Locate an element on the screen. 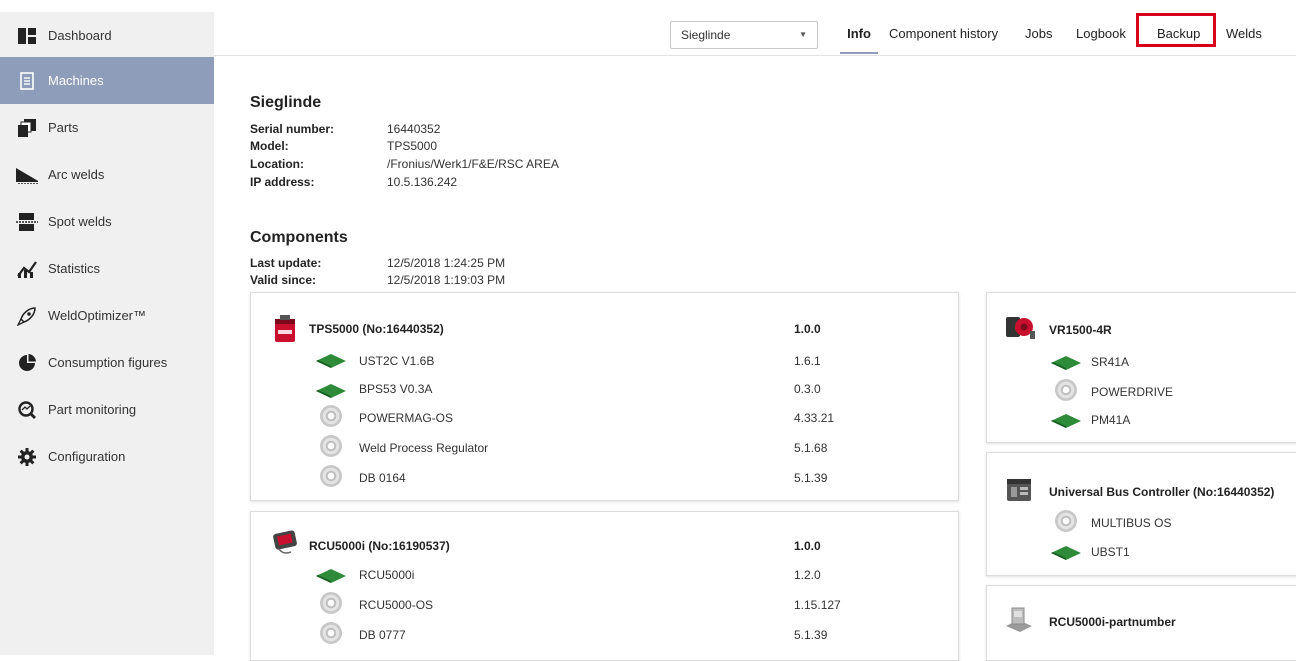 This screenshot has height=661, width=1296. subcomponent-name: RCU5000i is located at coordinates (387, 575).